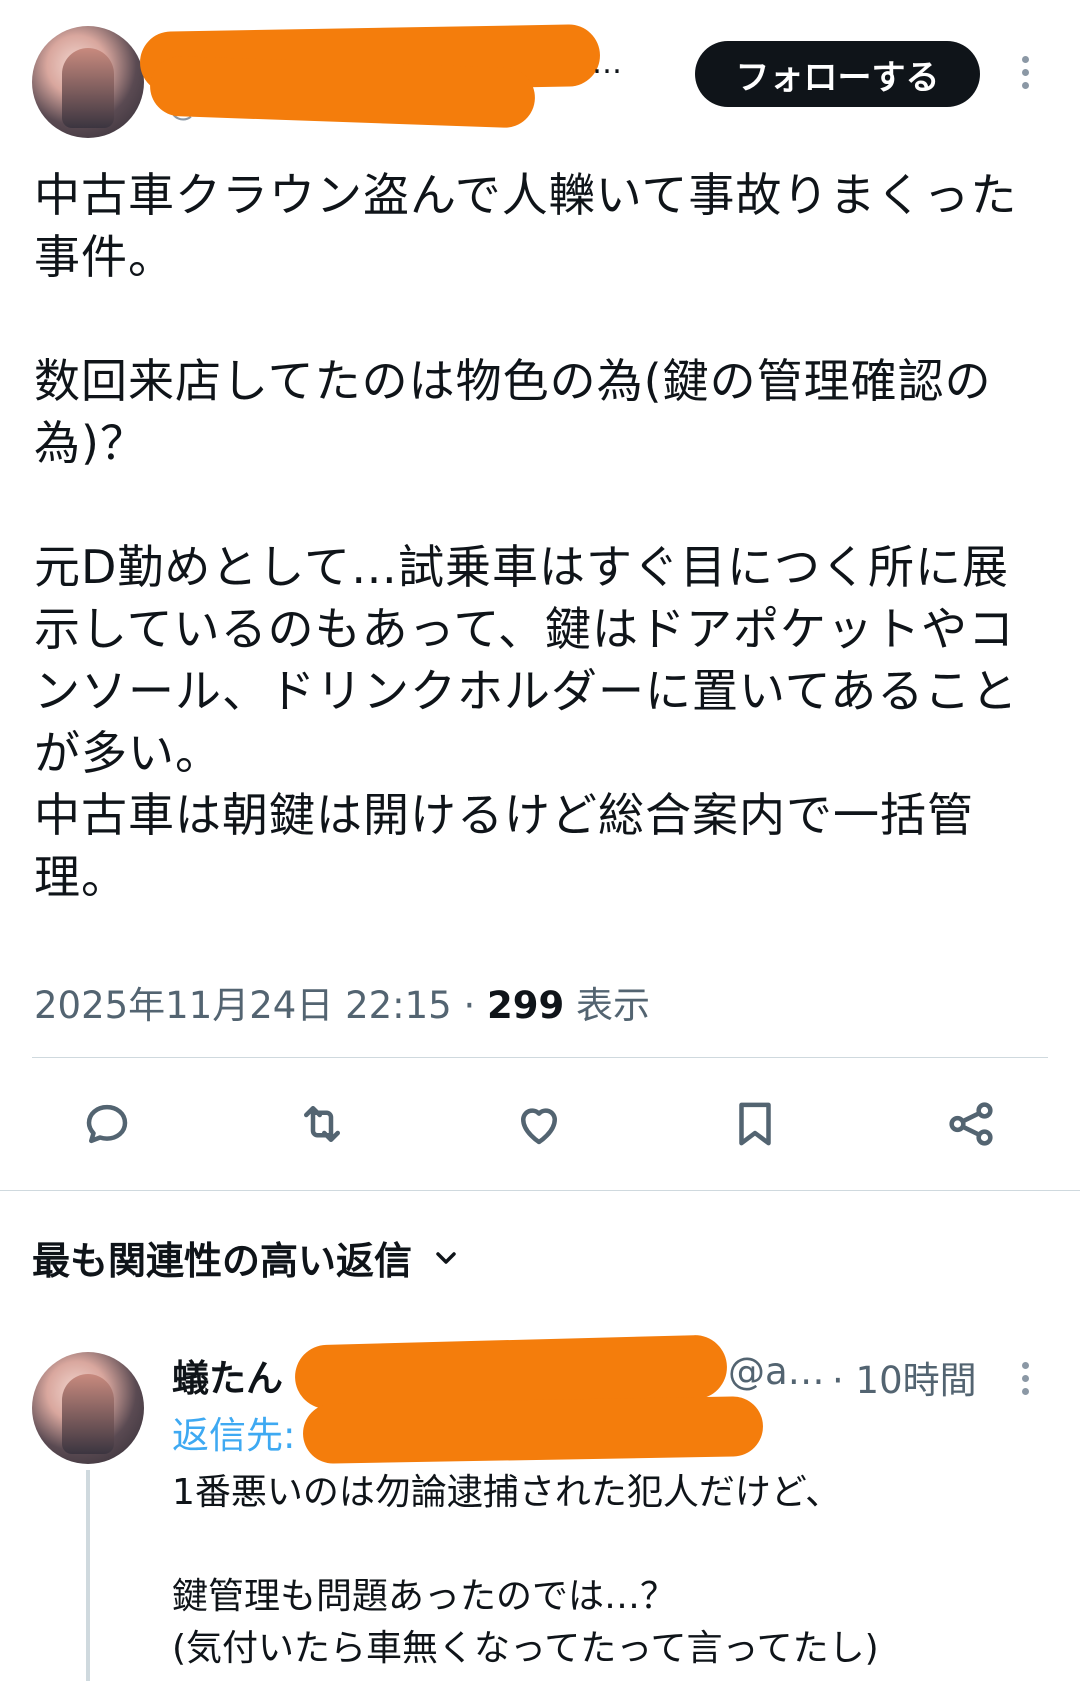 The height and width of the screenshot is (1681, 1080). I want to click on reply-sort-label: 最も関連性の高い返信, so click(222, 1261).